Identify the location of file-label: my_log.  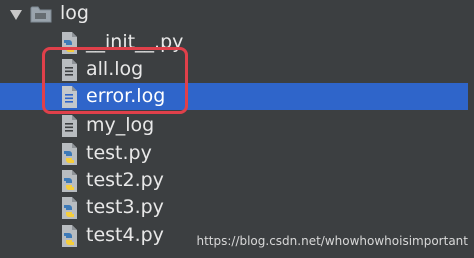
(120, 125).